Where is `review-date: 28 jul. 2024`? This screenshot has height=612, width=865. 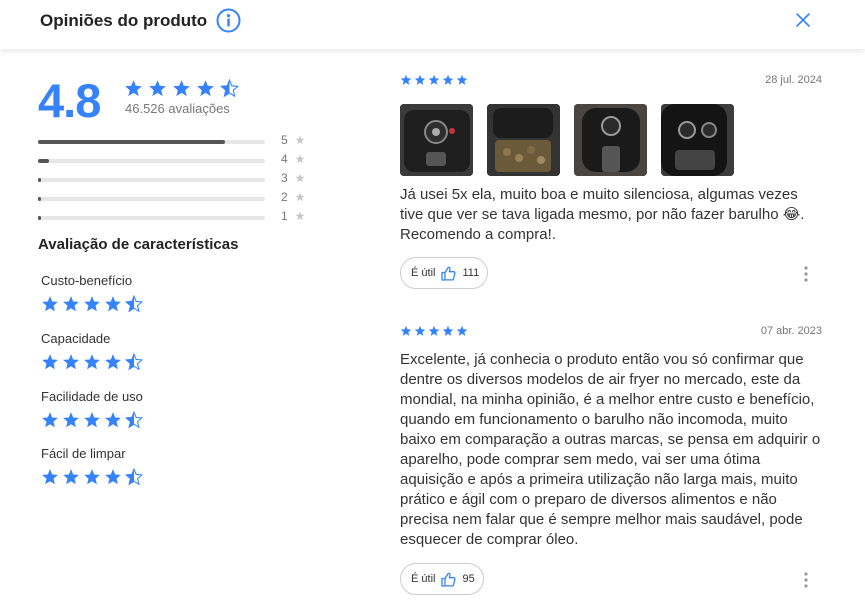
review-date: 28 jul. 2024 is located at coordinates (793, 80).